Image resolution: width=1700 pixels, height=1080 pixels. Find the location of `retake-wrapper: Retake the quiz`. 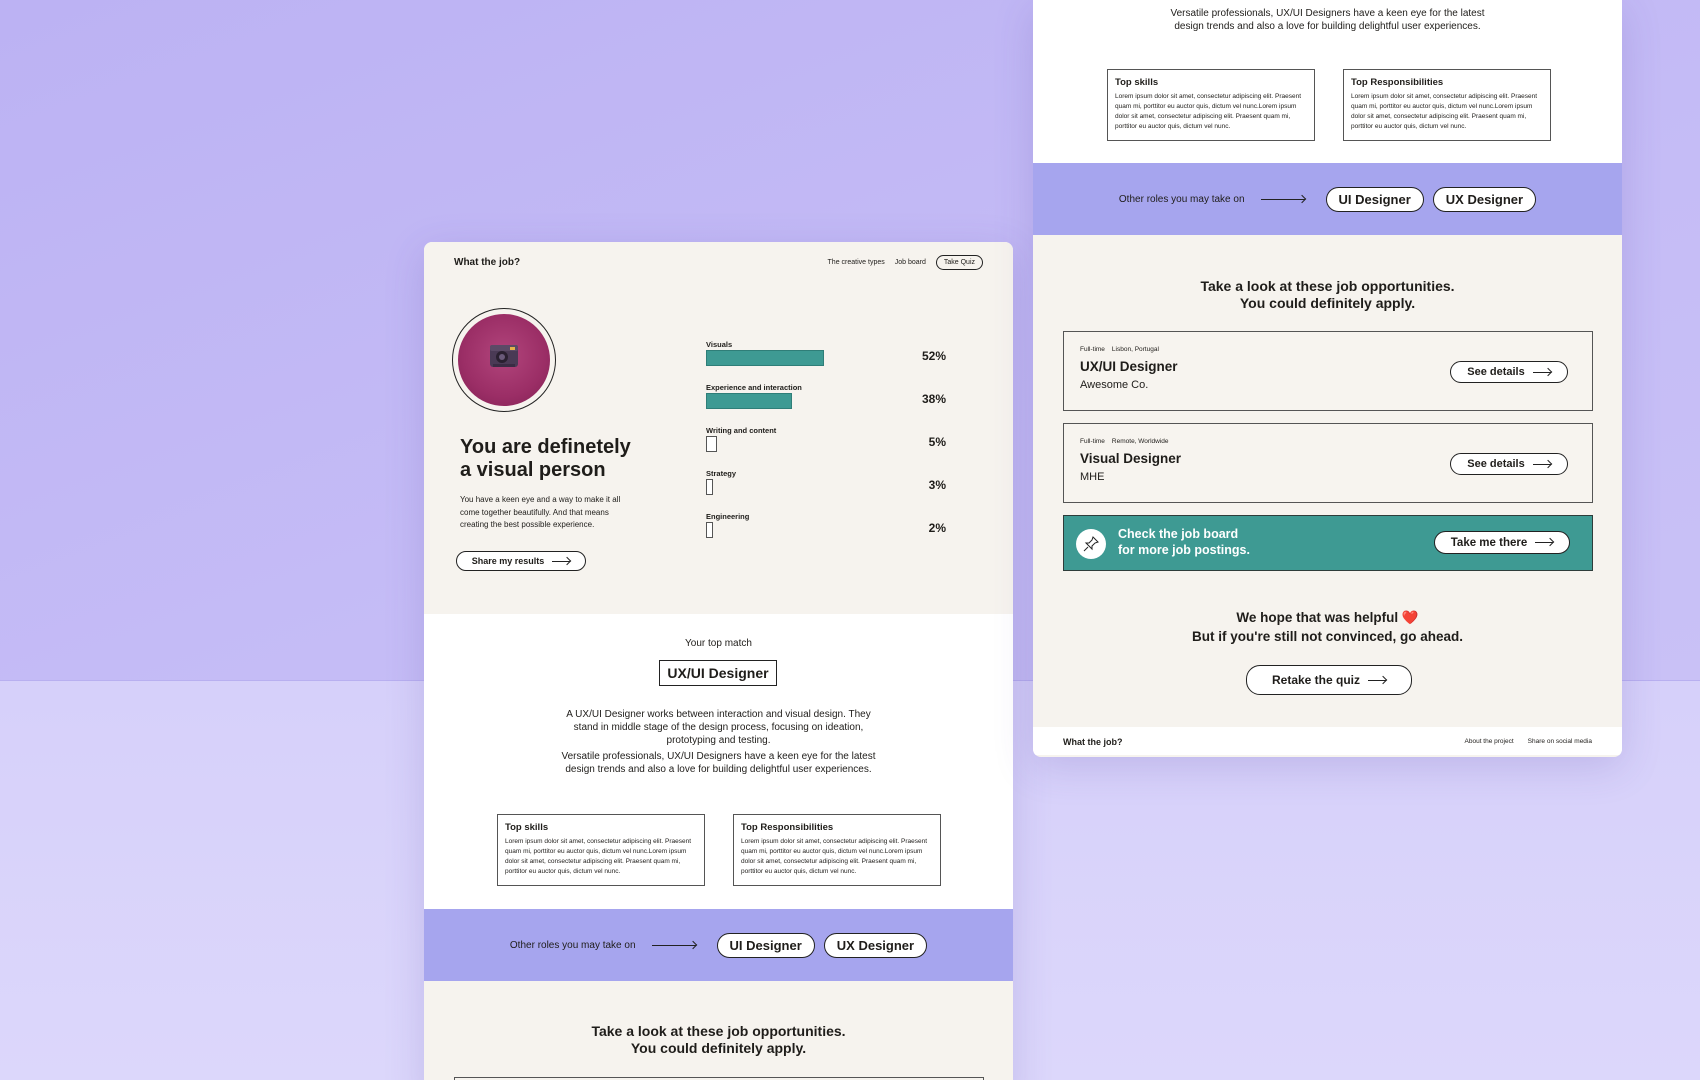

retake-wrapper: Retake the quiz is located at coordinates (1327, 680).